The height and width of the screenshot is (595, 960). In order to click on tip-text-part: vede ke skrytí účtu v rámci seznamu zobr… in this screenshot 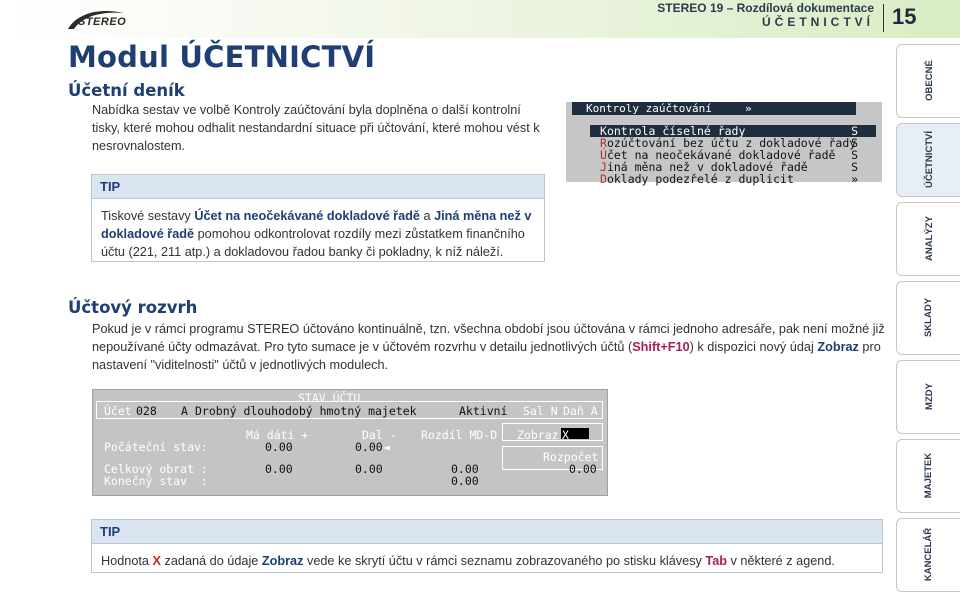, I will do `click(504, 561)`.